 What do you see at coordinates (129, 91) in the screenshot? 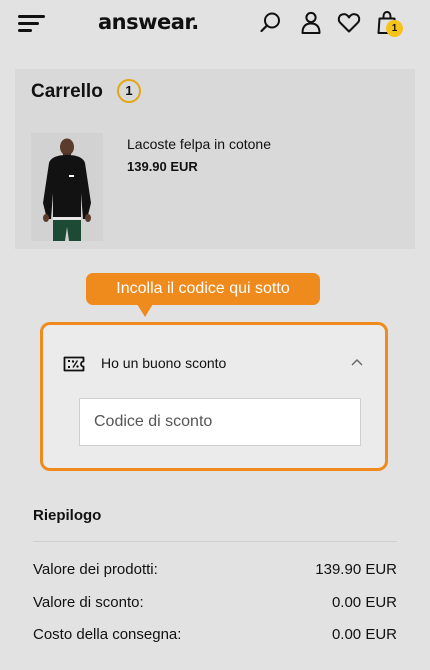
I see `cart-item-count-badge: 1` at bounding box center [129, 91].